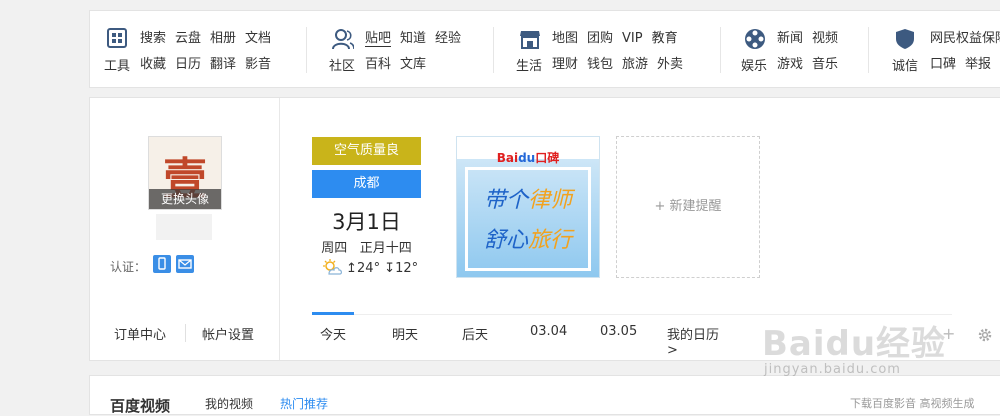 This screenshot has width=1000, height=416. Describe the element at coordinates (162, 264) in the screenshot. I see `phone-verify-icon` at that location.